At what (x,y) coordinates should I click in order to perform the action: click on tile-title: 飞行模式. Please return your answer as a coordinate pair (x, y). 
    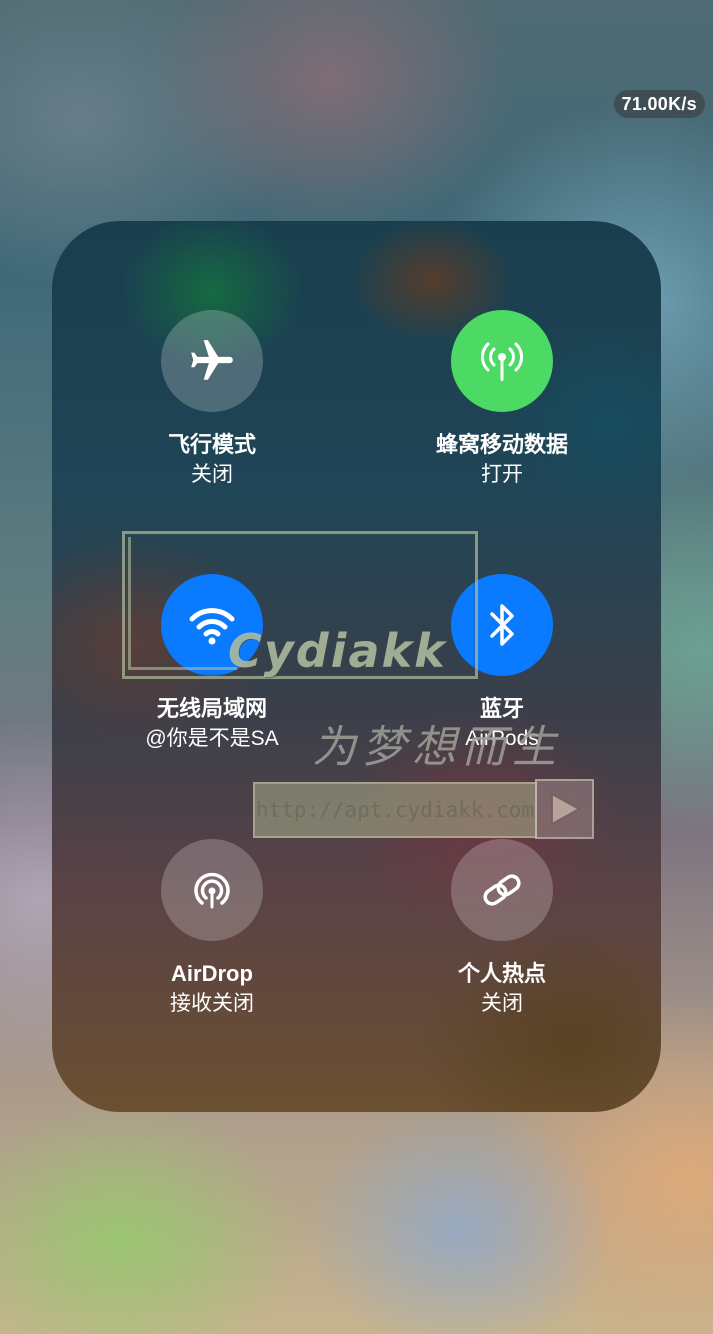
    Looking at the image, I should click on (211, 444).